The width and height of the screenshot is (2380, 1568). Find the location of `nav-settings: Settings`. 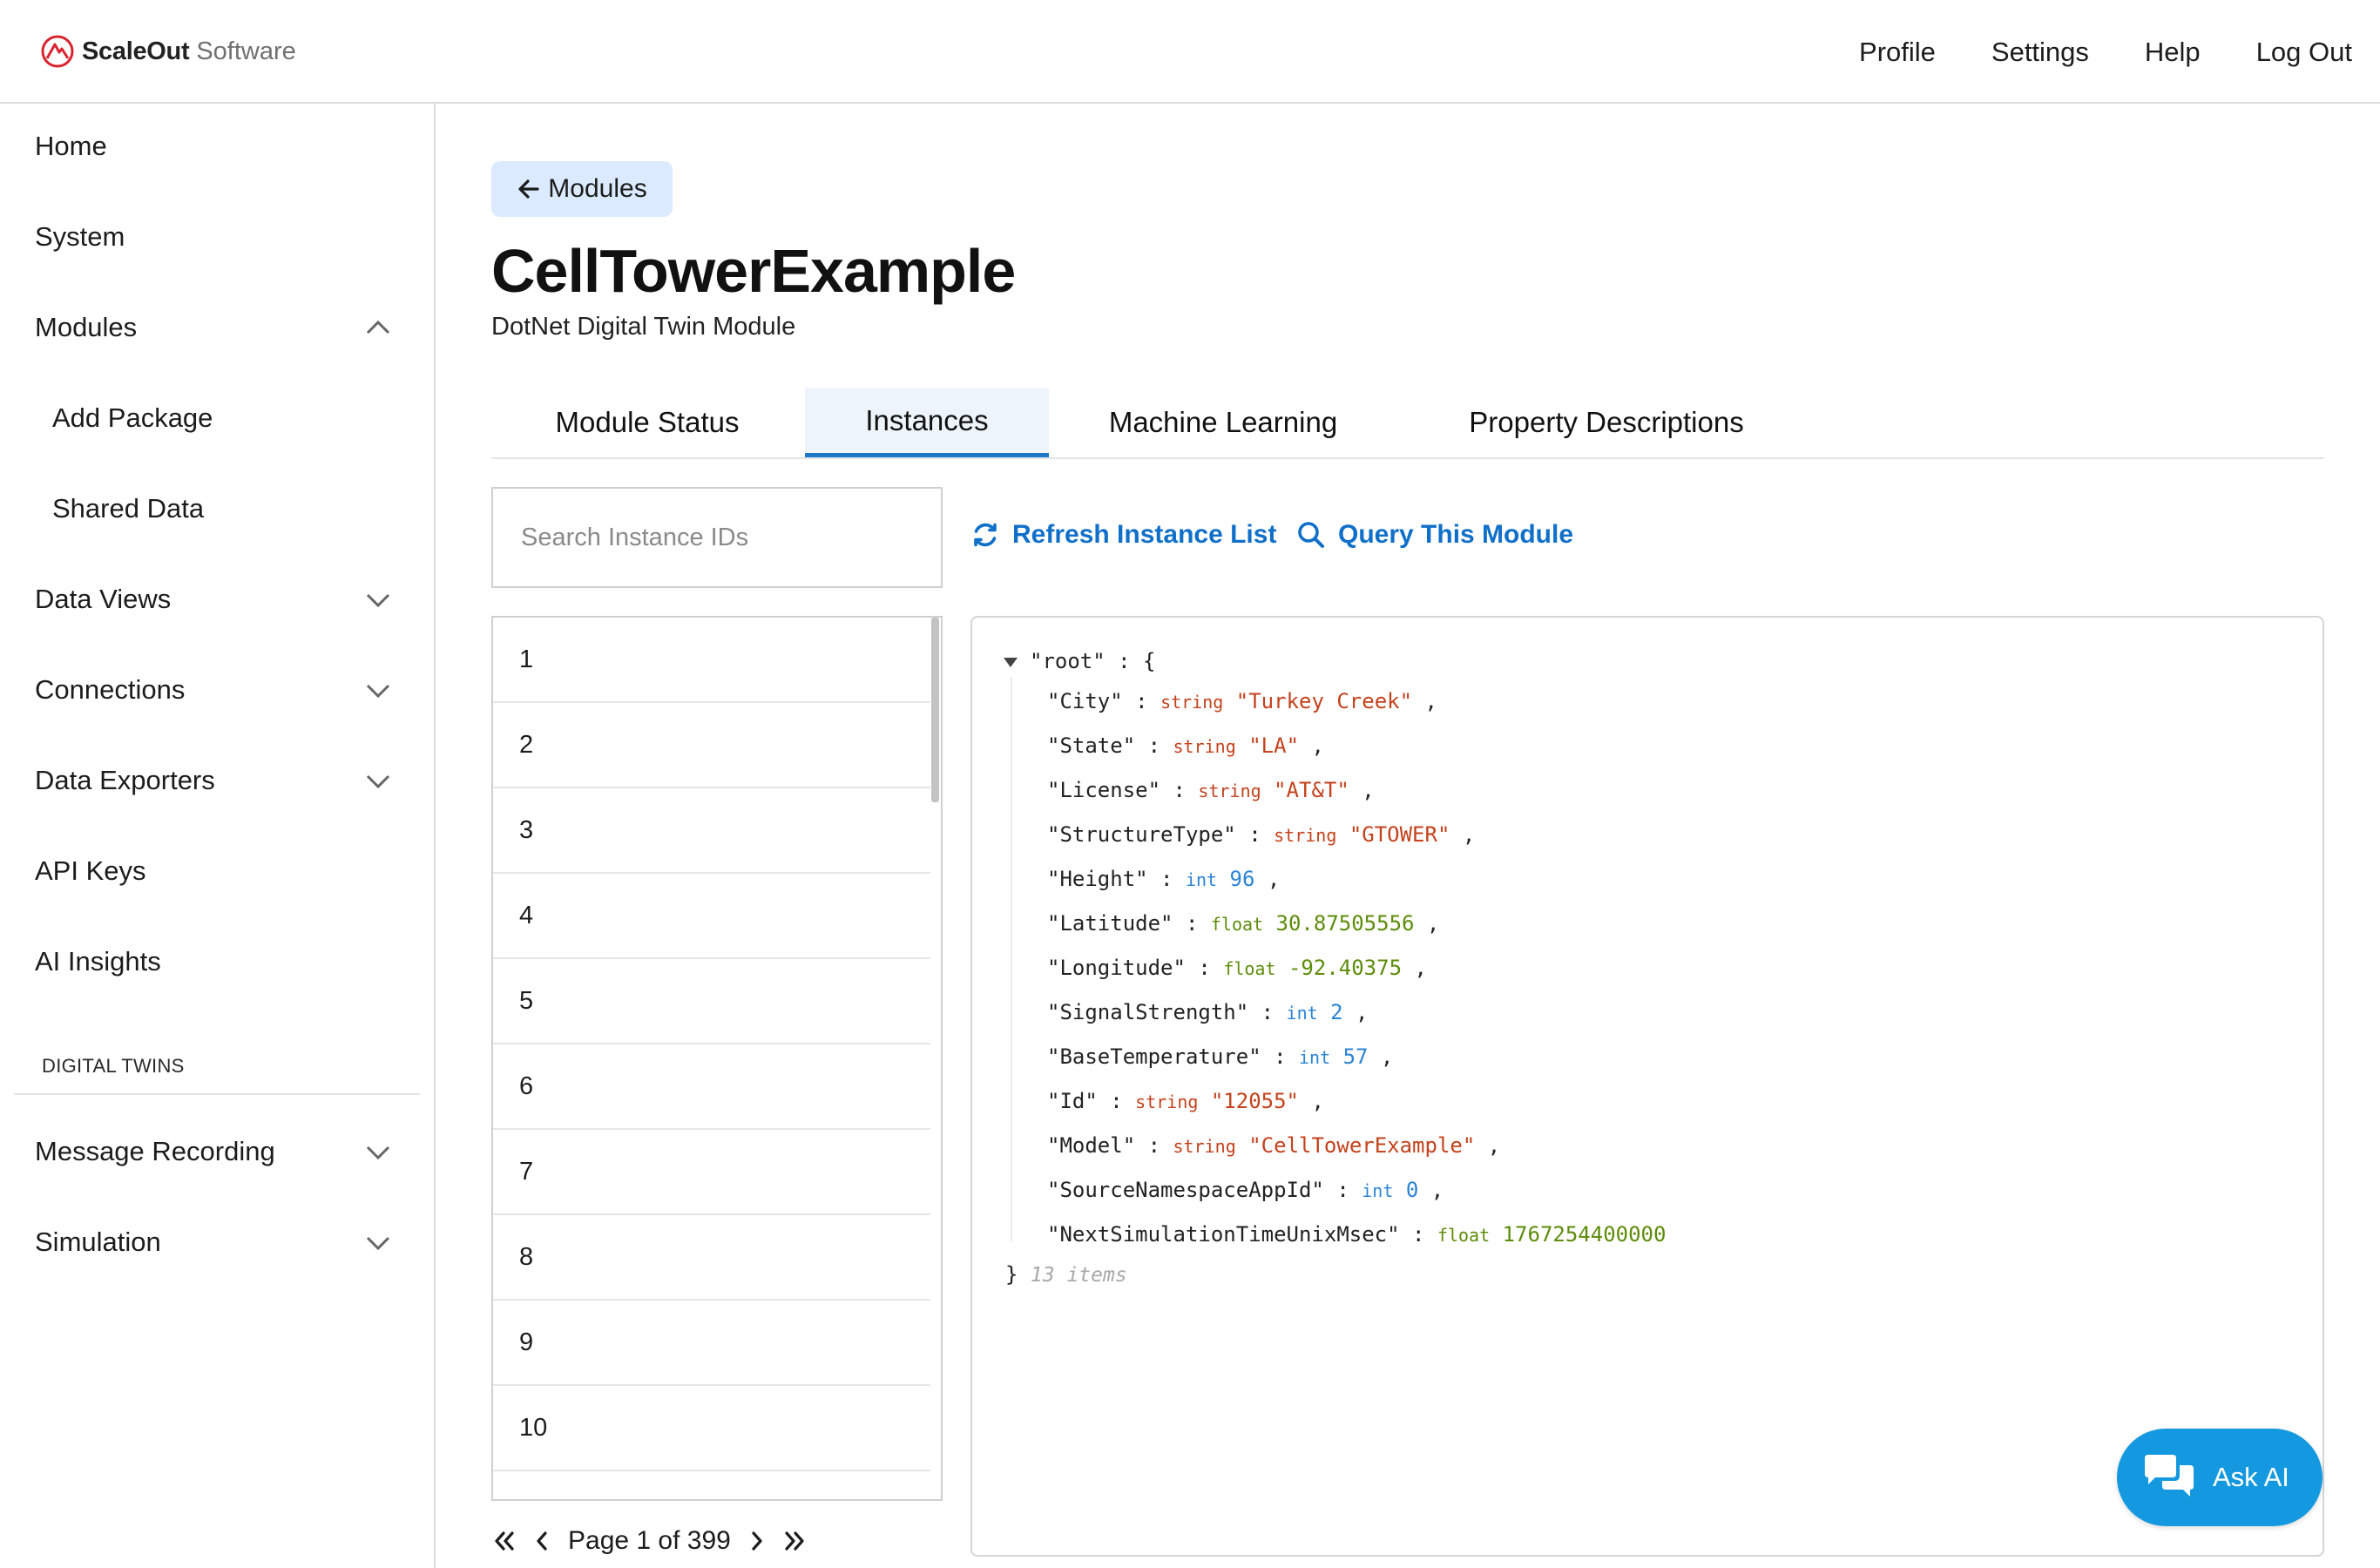

nav-settings: Settings is located at coordinates (2040, 52).